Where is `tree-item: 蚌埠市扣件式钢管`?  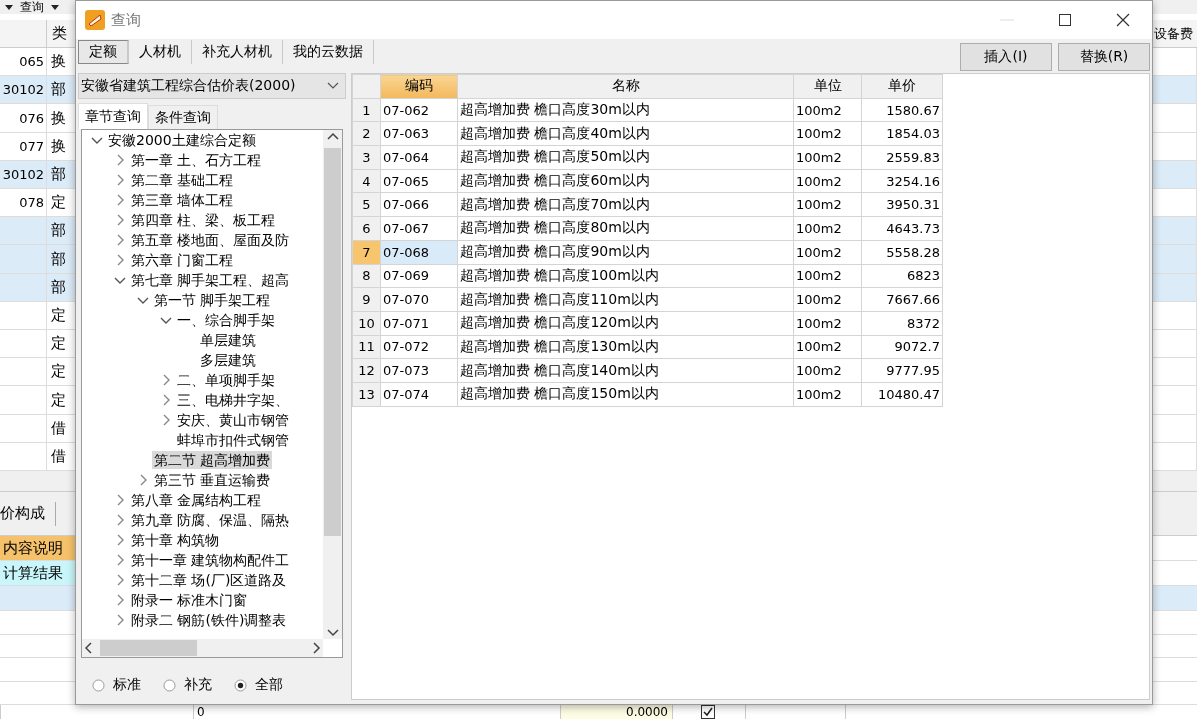 tree-item: 蚌埠市扣件式钢管 is located at coordinates (233, 440).